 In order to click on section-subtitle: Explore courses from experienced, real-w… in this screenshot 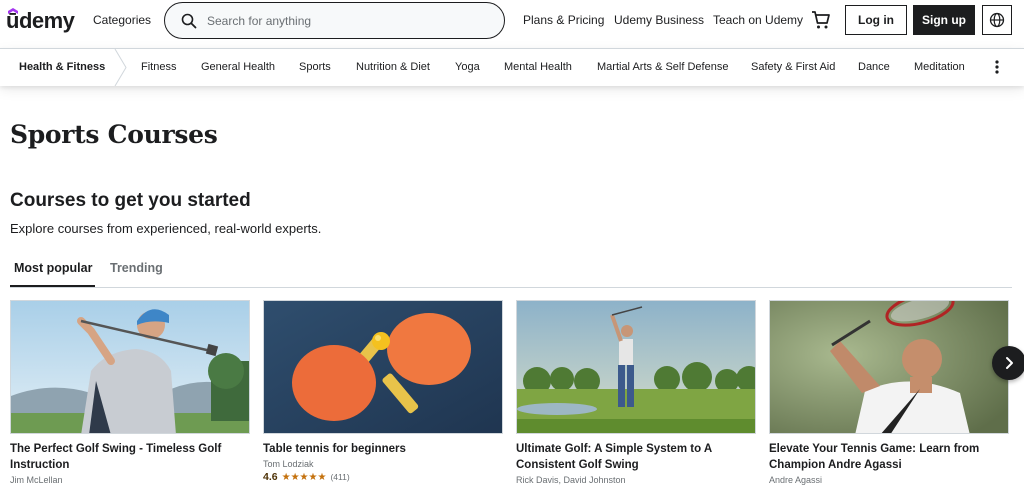, I will do `click(166, 228)`.